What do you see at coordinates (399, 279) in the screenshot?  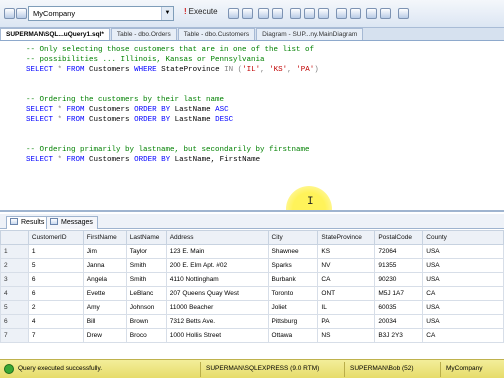 I see `table-cell: 90230` at bounding box center [399, 279].